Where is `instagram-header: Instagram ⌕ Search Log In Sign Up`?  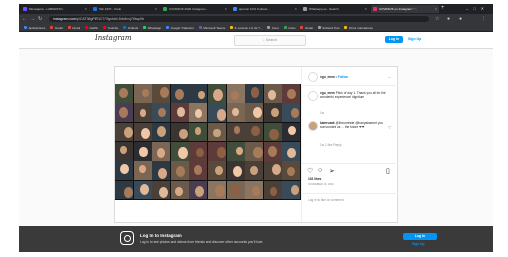
instagram-header: Instagram ⌕ Search Log In Sign Up is located at coordinates (256, 40).